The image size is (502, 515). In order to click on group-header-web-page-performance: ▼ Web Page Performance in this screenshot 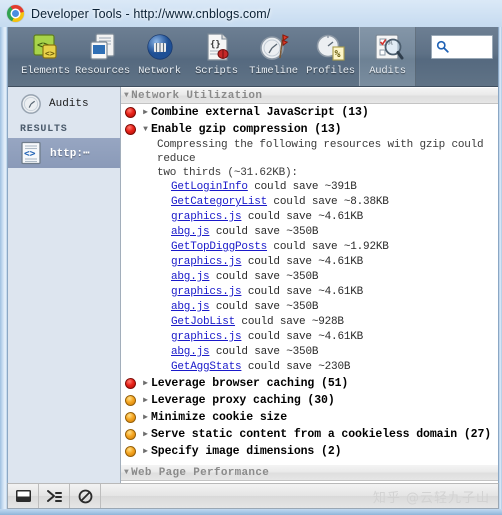, I will do `click(309, 472)`.